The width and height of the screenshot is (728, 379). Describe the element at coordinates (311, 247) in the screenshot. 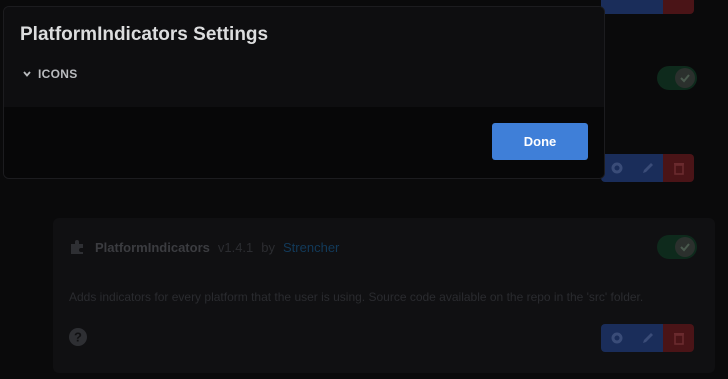

I see `plugin-author-link: Strencher` at that location.